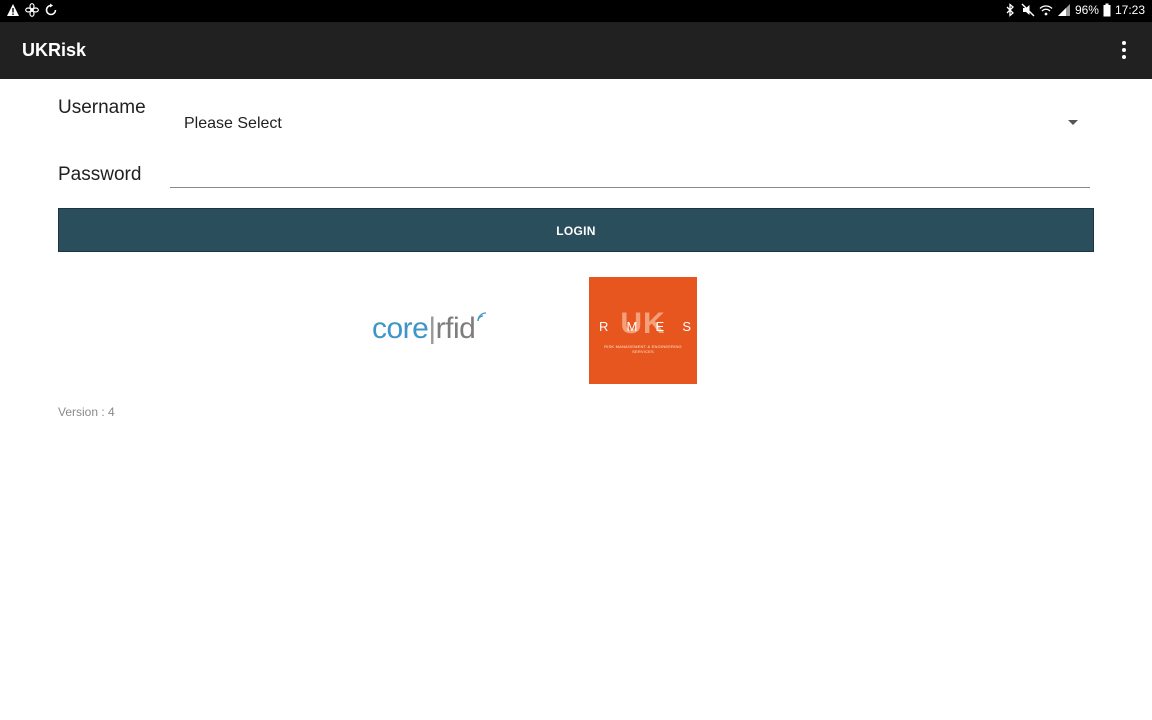 The width and height of the screenshot is (1152, 720). What do you see at coordinates (1086, 10) in the screenshot?
I see `battery-level: 96%` at bounding box center [1086, 10].